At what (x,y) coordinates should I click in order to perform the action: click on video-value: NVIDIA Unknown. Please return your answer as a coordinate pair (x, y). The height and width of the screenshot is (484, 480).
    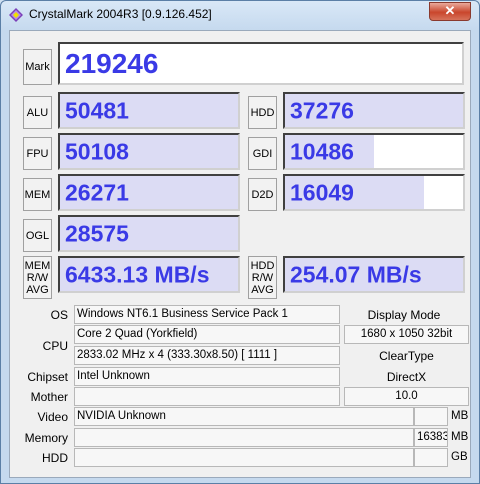
    Looking at the image, I should click on (244, 416).